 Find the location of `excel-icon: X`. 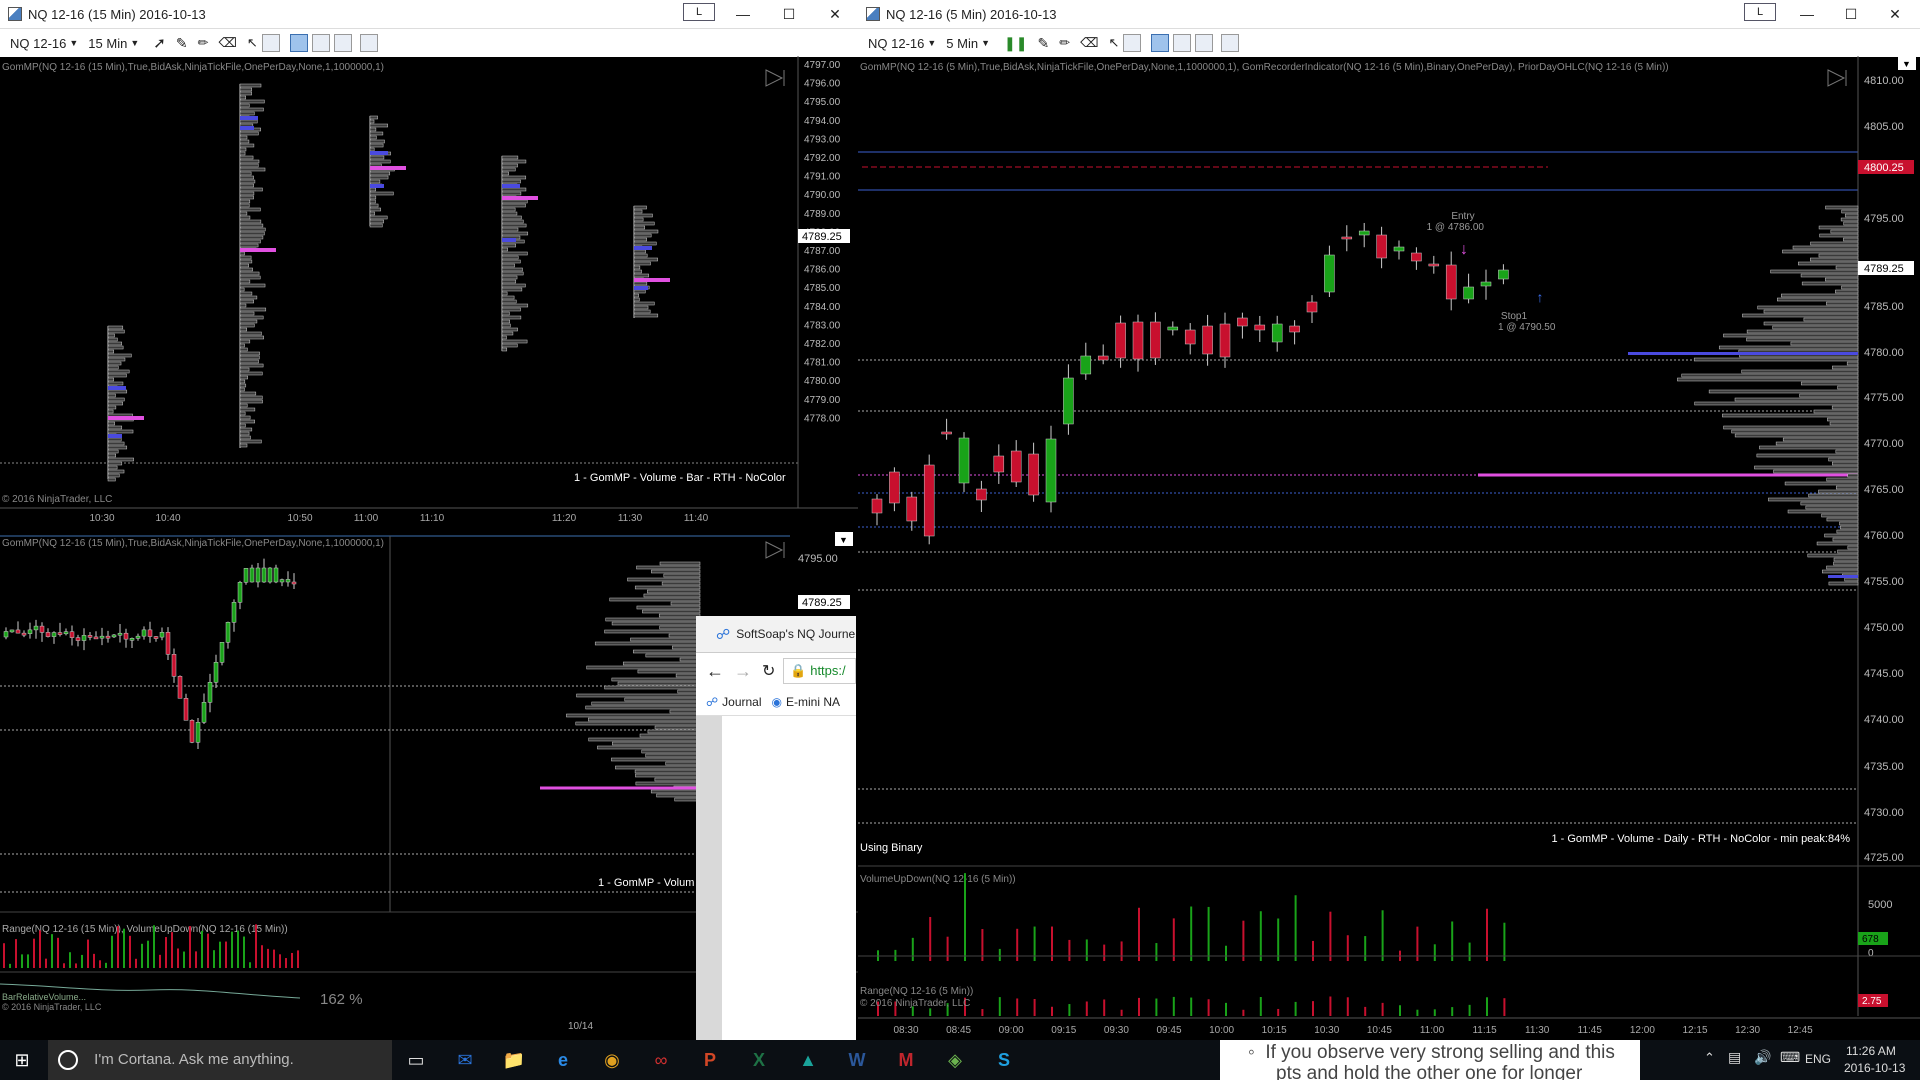

excel-icon: X is located at coordinates (759, 1060).